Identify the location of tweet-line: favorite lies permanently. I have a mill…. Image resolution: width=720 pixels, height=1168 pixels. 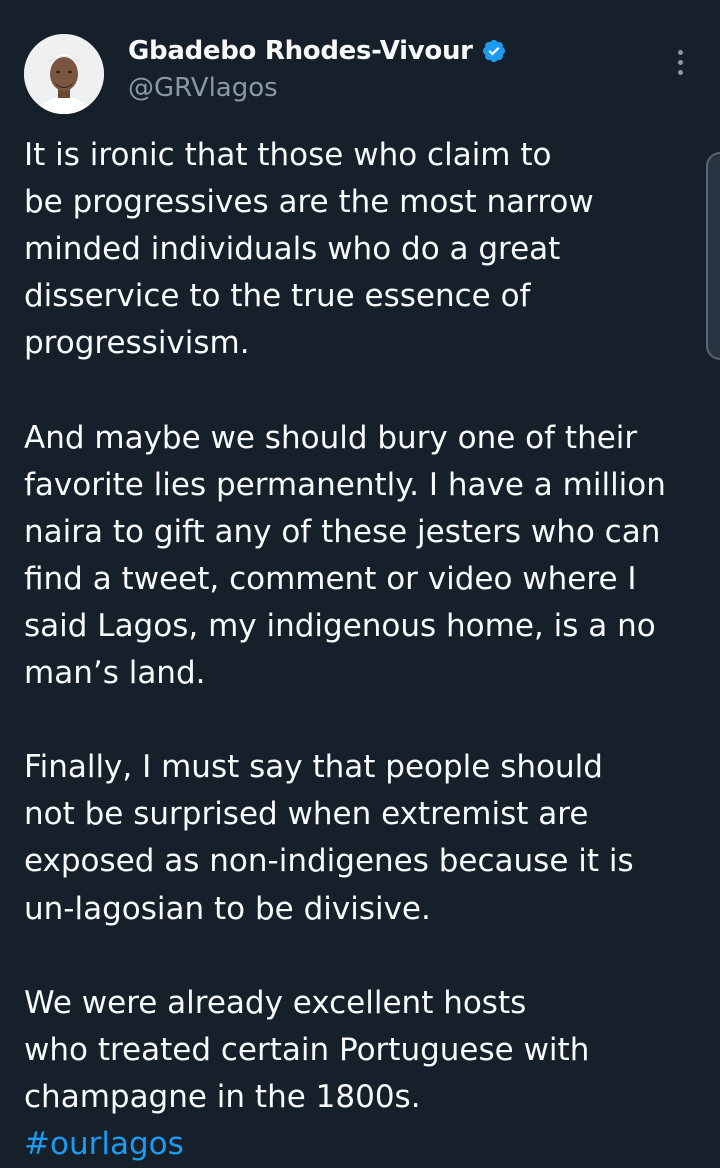
(345, 484).